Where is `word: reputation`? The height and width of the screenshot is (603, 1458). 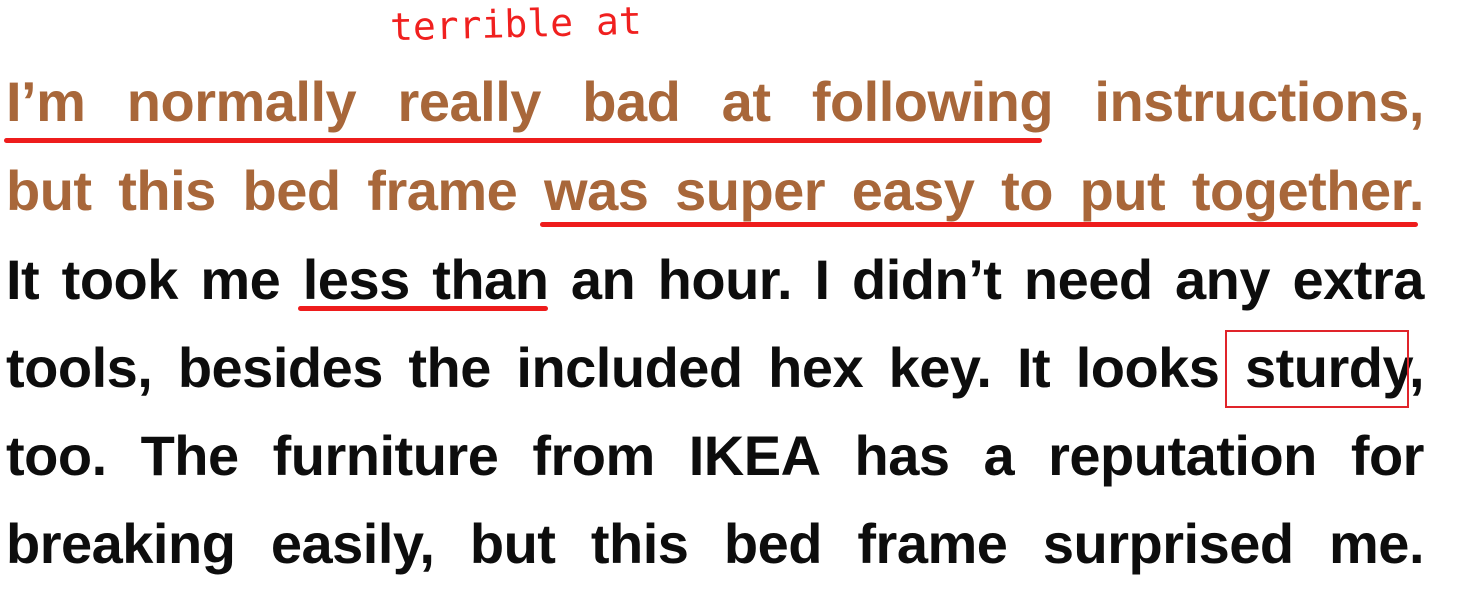
word: reputation is located at coordinates (1182, 455).